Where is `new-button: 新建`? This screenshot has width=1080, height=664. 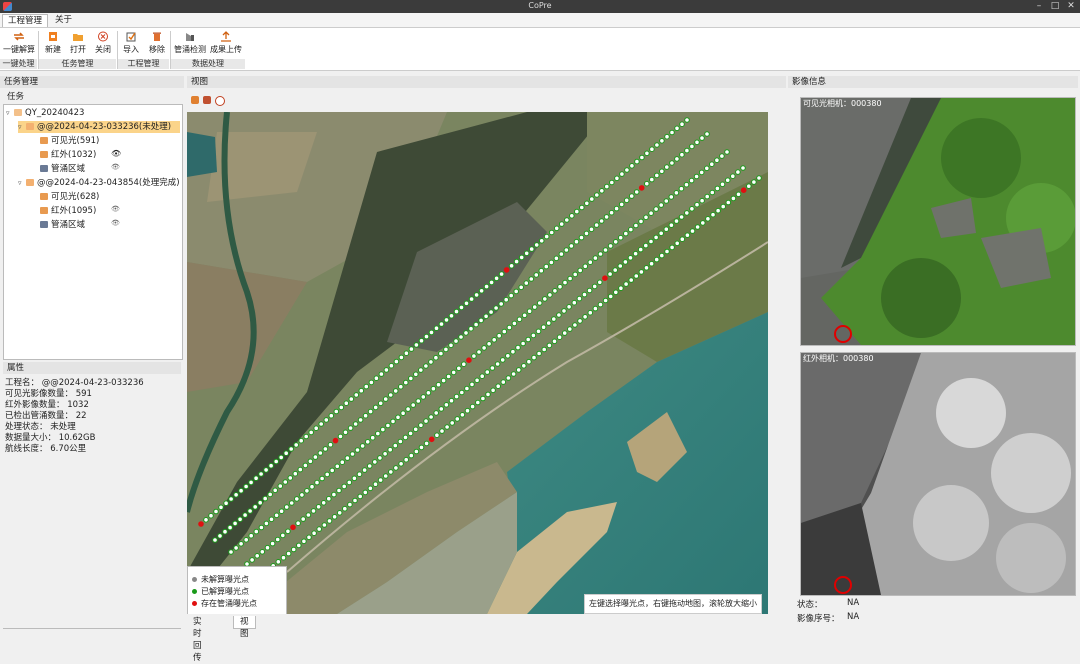 new-button: 新建 is located at coordinates (53, 44).